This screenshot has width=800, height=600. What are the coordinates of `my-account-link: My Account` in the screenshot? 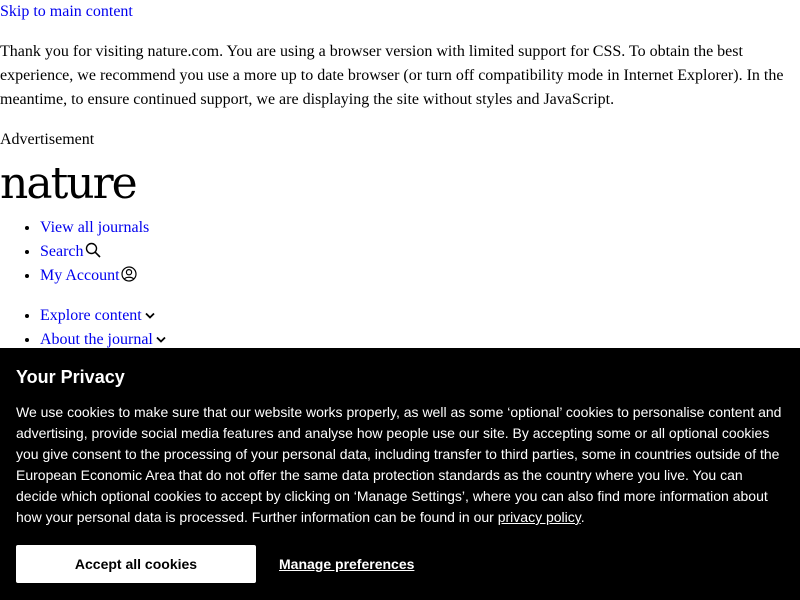 It's located at (88, 275).